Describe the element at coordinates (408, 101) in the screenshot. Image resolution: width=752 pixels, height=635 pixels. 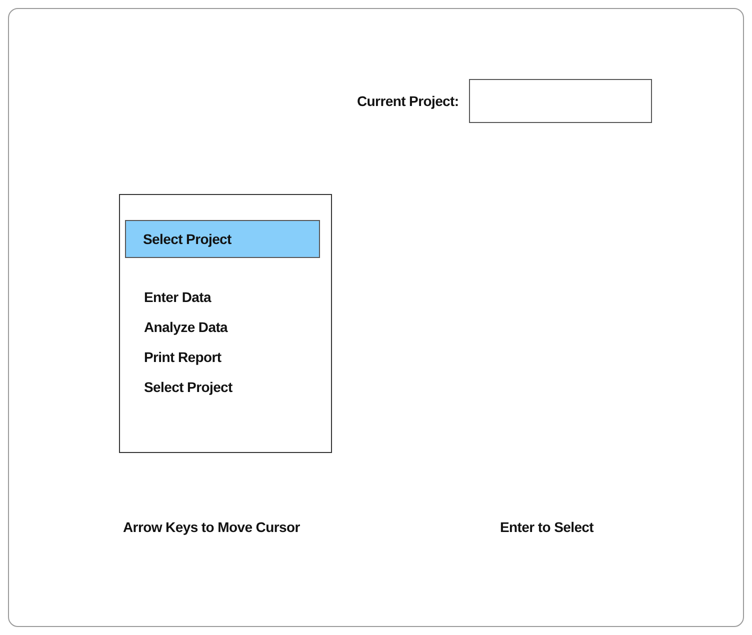
I see `current-project-label: Current Project:` at that location.